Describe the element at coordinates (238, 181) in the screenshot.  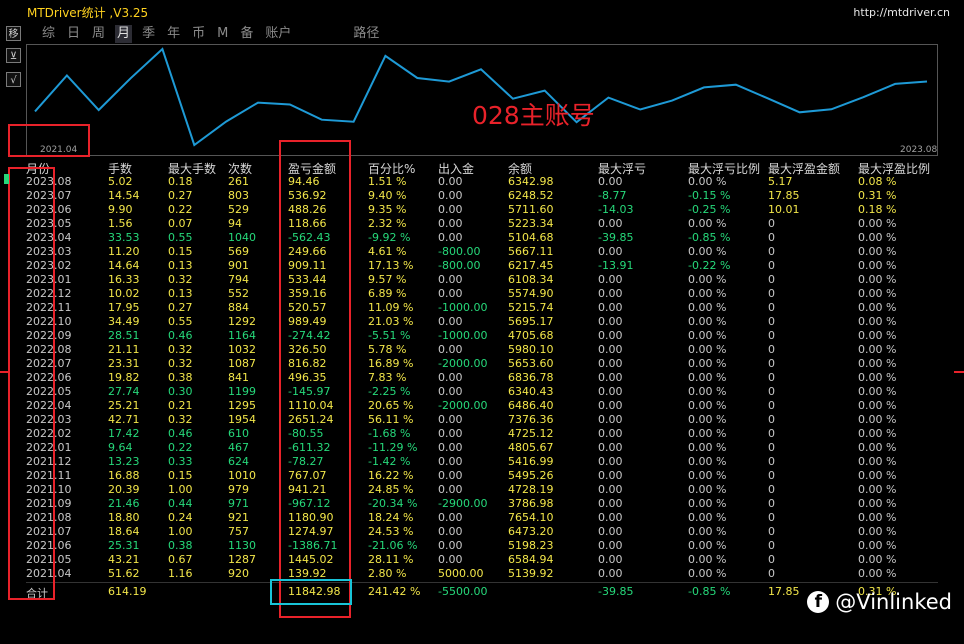
I see `table-cell: 261` at that location.